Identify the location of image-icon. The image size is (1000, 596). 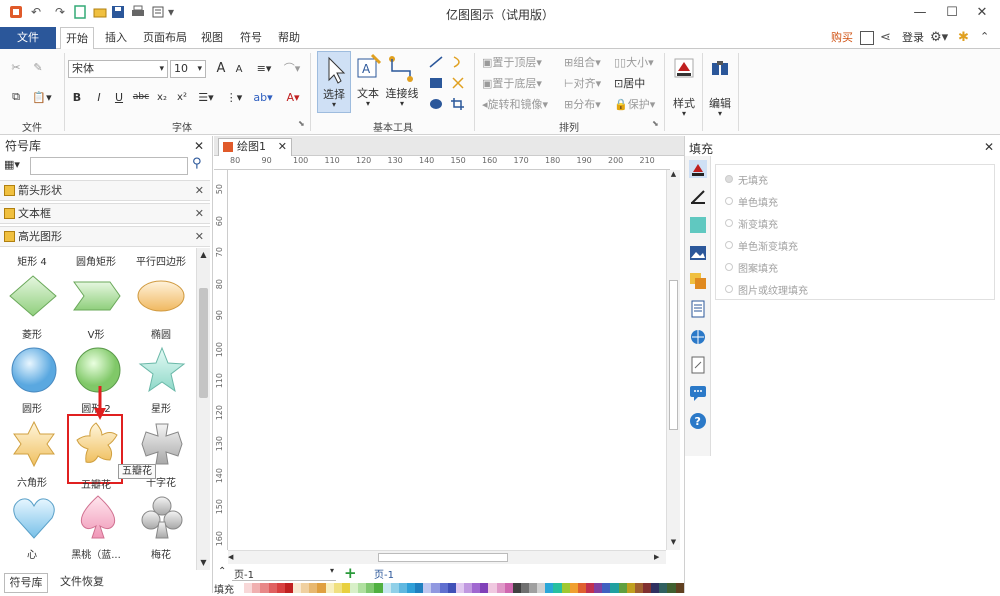
(698, 253).